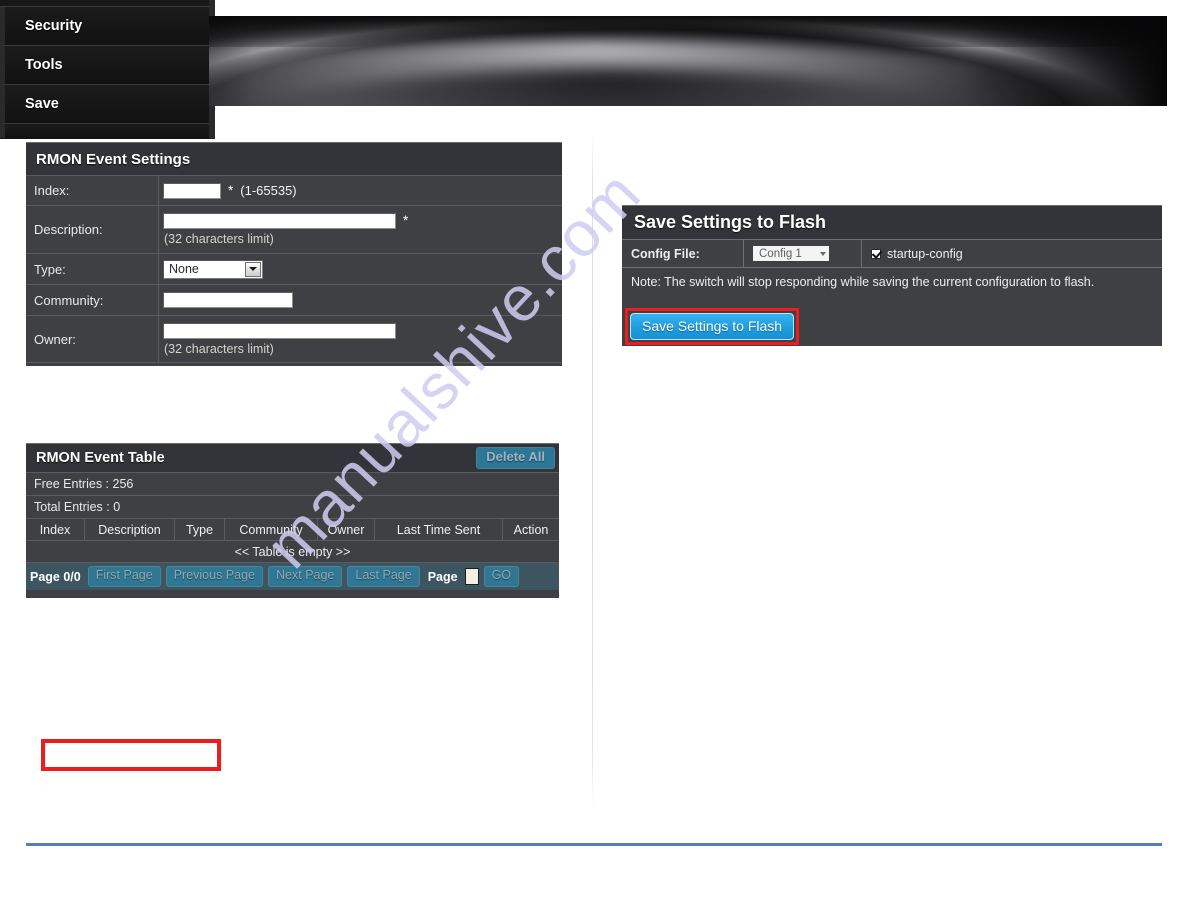 Image resolution: width=1188 pixels, height=918 pixels. I want to click on flash-panel-title: Save Settings to Flash, so click(730, 222).